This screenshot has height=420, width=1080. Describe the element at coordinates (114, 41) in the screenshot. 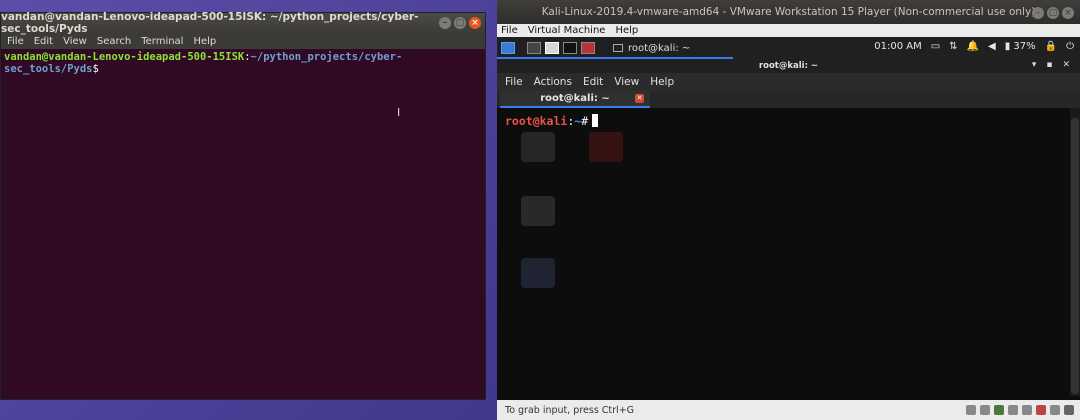

I see `menu-search: Search` at that location.